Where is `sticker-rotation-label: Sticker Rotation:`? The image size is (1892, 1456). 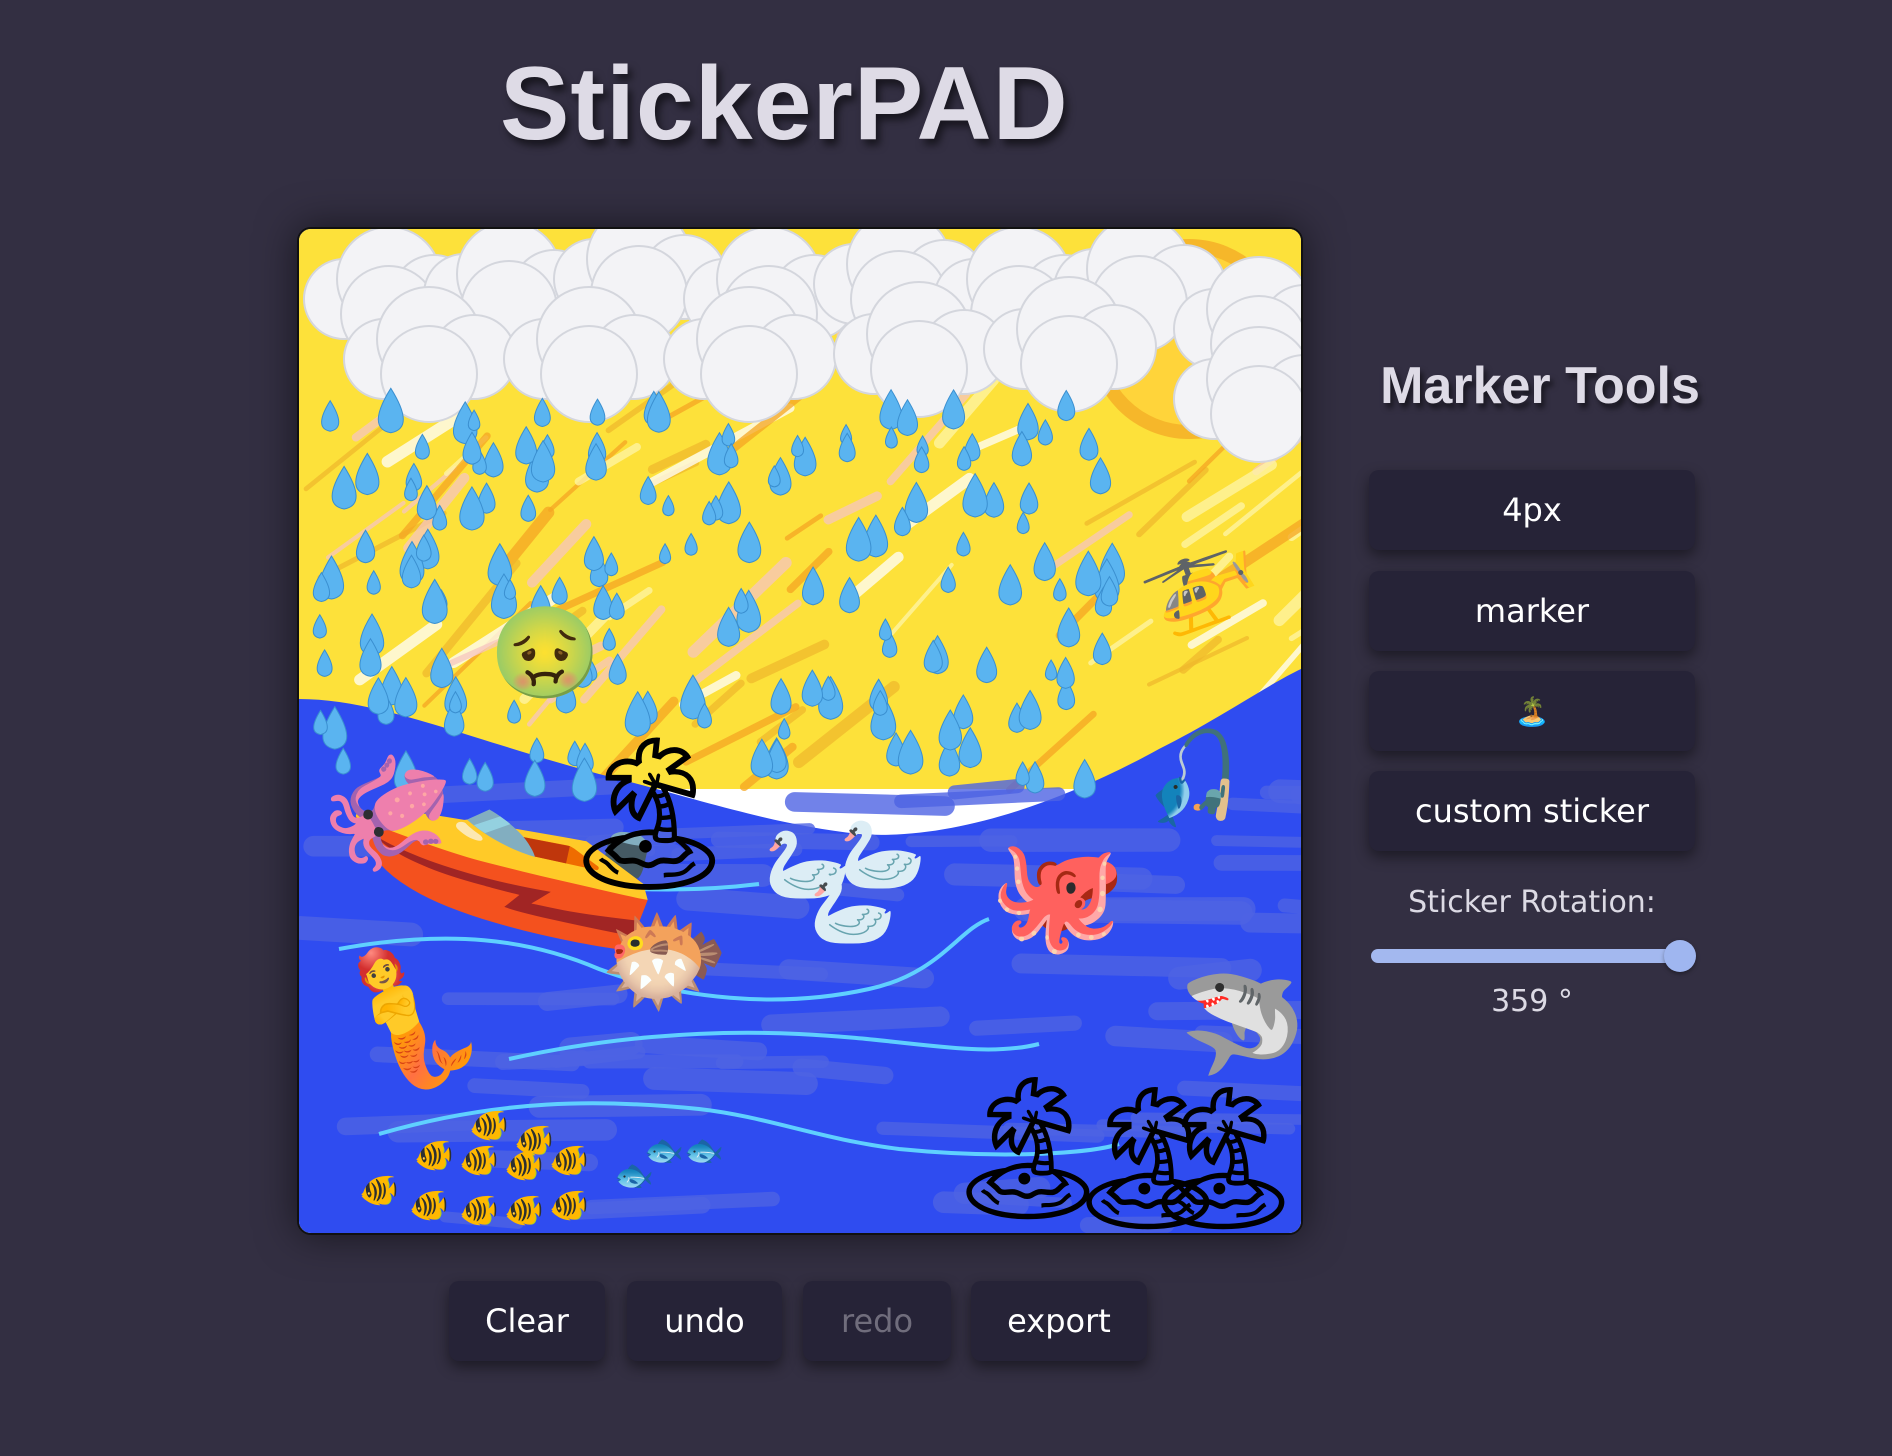
sticker-rotation-label: Sticker Rotation: is located at coordinates (1532, 902).